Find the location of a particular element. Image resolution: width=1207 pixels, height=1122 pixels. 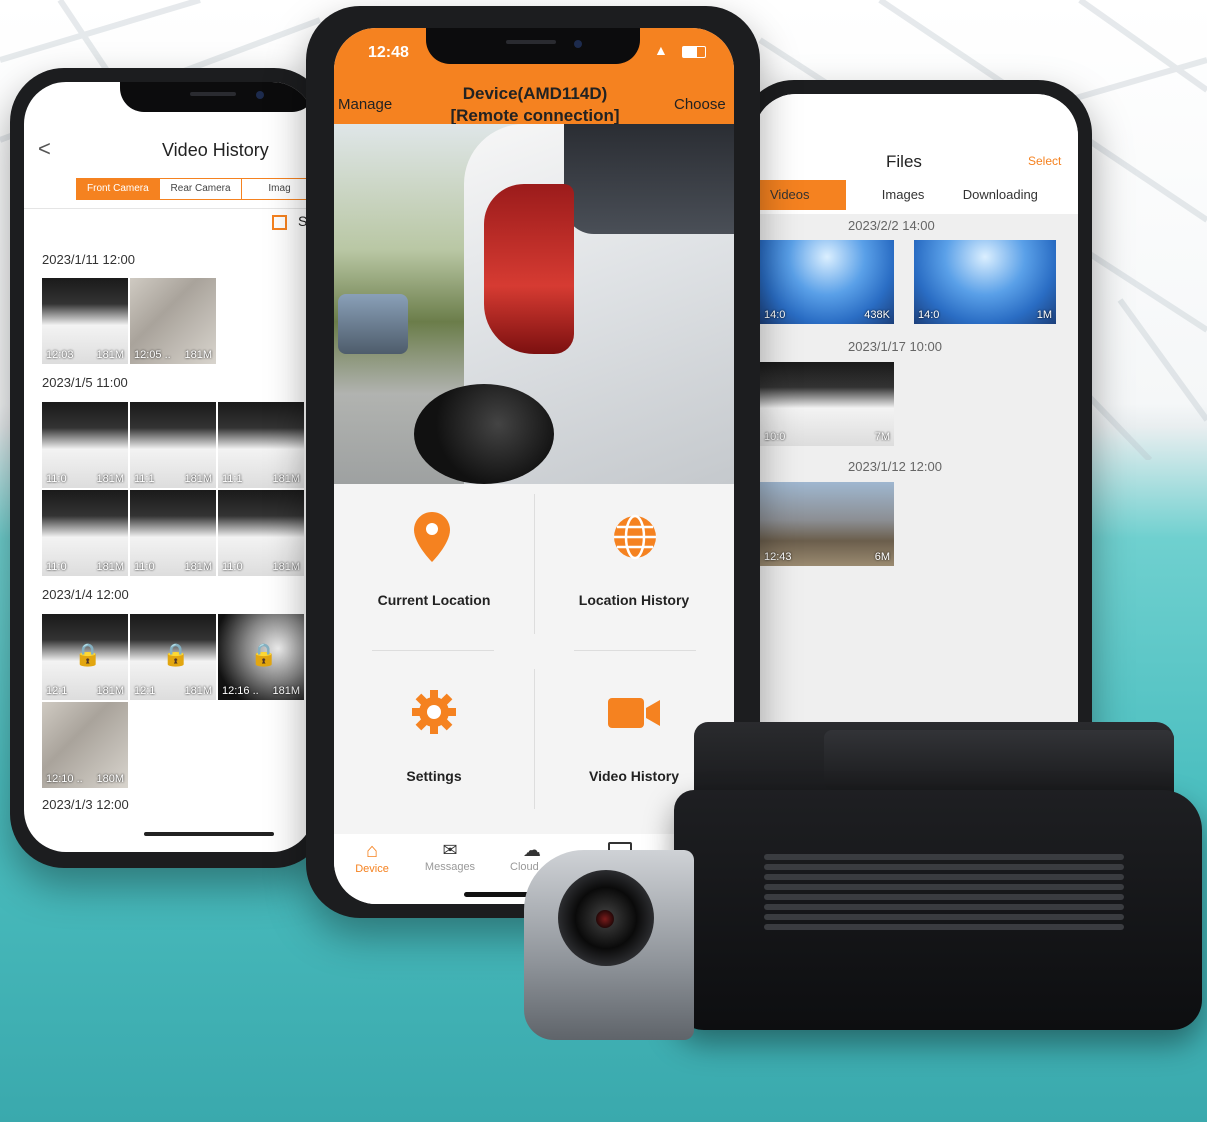

center-phone-notch is located at coordinates (533, 46).